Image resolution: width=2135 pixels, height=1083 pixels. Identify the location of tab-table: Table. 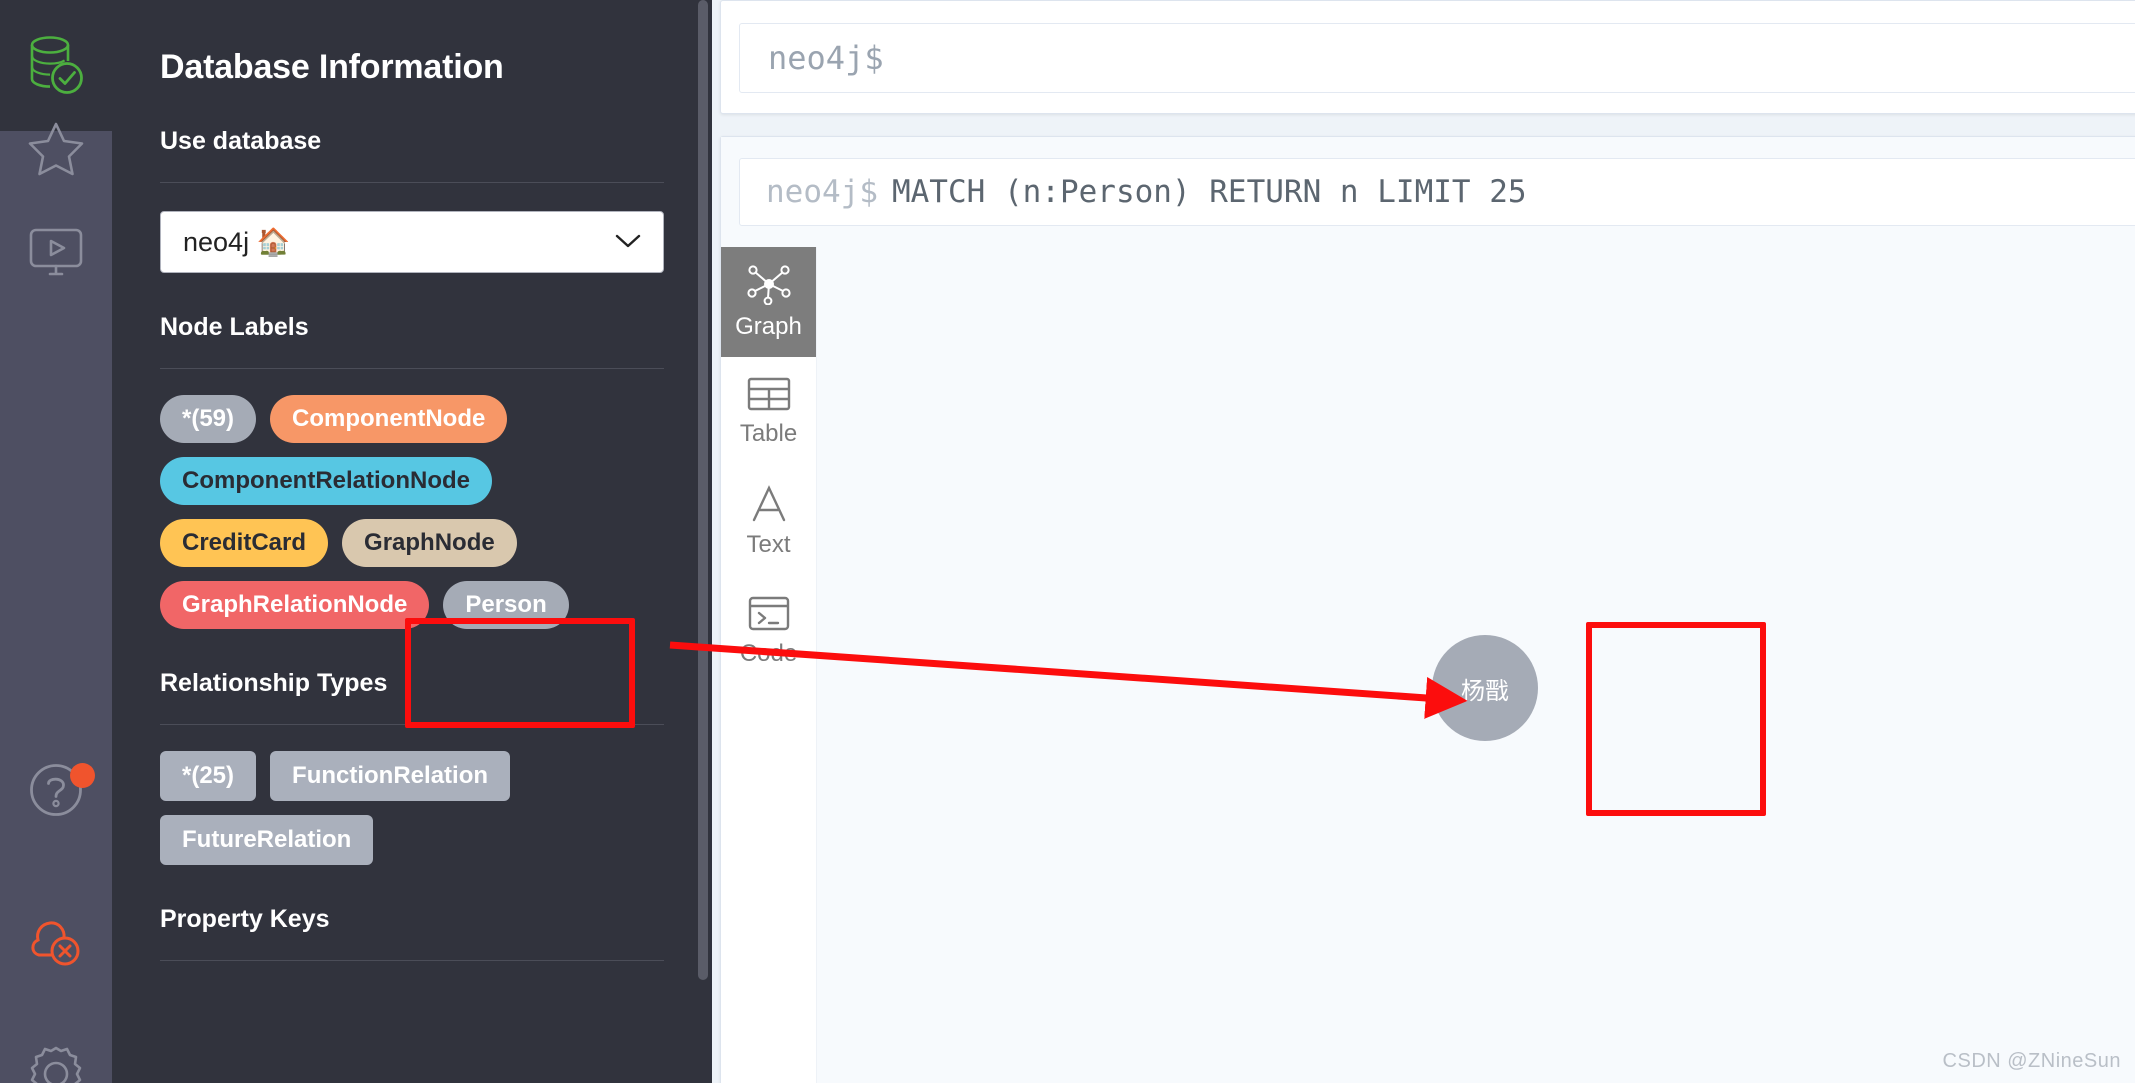
(768, 412).